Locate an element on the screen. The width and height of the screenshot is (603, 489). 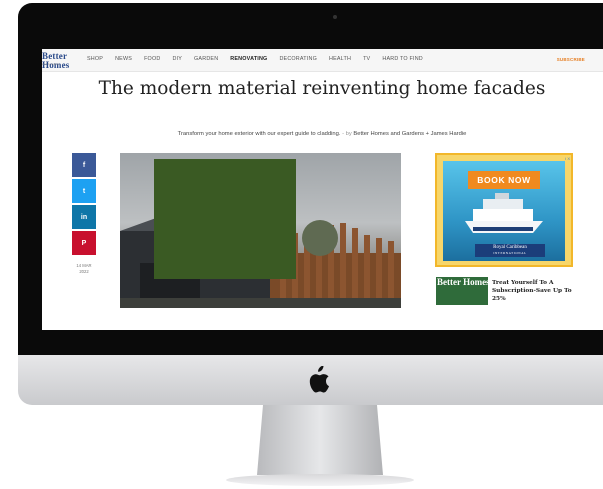
ad-close-icon: i X is located at coordinates (567, 158).